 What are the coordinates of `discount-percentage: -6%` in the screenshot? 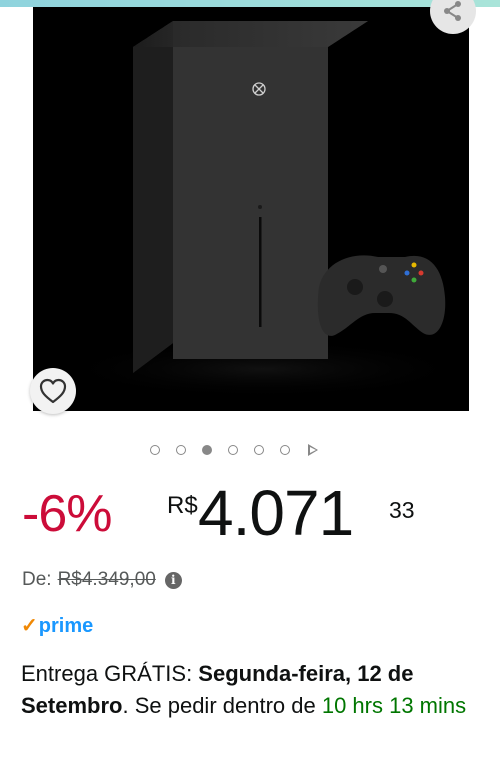 It's located at (67, 514).